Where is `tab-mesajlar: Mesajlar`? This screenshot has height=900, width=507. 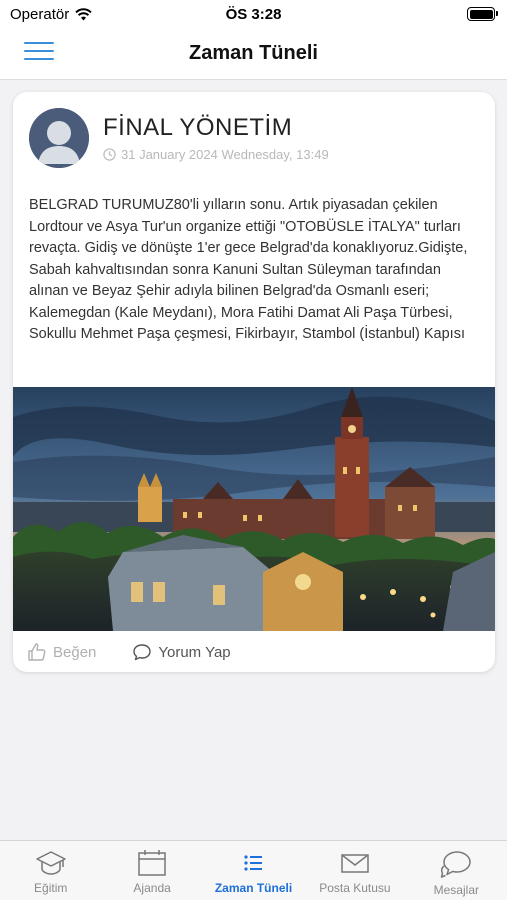
tab-mesajlar: Mesajlar is located at coordinates (456, 870).